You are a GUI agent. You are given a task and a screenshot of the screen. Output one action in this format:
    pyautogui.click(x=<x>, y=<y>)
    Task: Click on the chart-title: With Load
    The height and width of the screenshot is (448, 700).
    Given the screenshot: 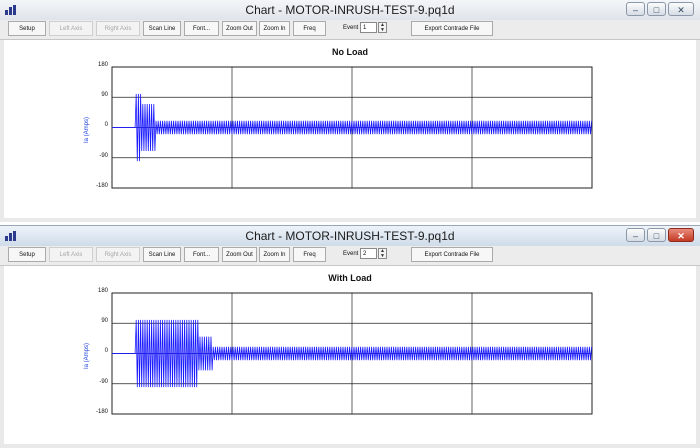 What is the action you would take?
    pyautogui.click(x=350, y=278)
    